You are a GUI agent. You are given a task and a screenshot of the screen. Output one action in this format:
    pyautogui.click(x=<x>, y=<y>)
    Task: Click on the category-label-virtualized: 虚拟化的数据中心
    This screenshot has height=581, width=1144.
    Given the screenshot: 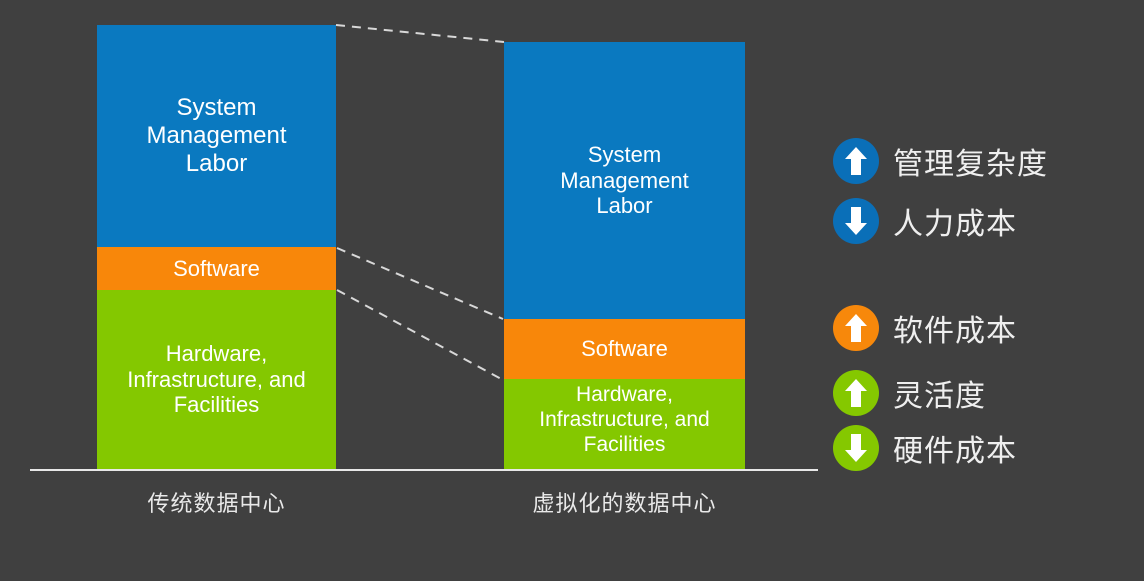 What is the action you would take?
    pyautogui.click(x=624, y=503)
    